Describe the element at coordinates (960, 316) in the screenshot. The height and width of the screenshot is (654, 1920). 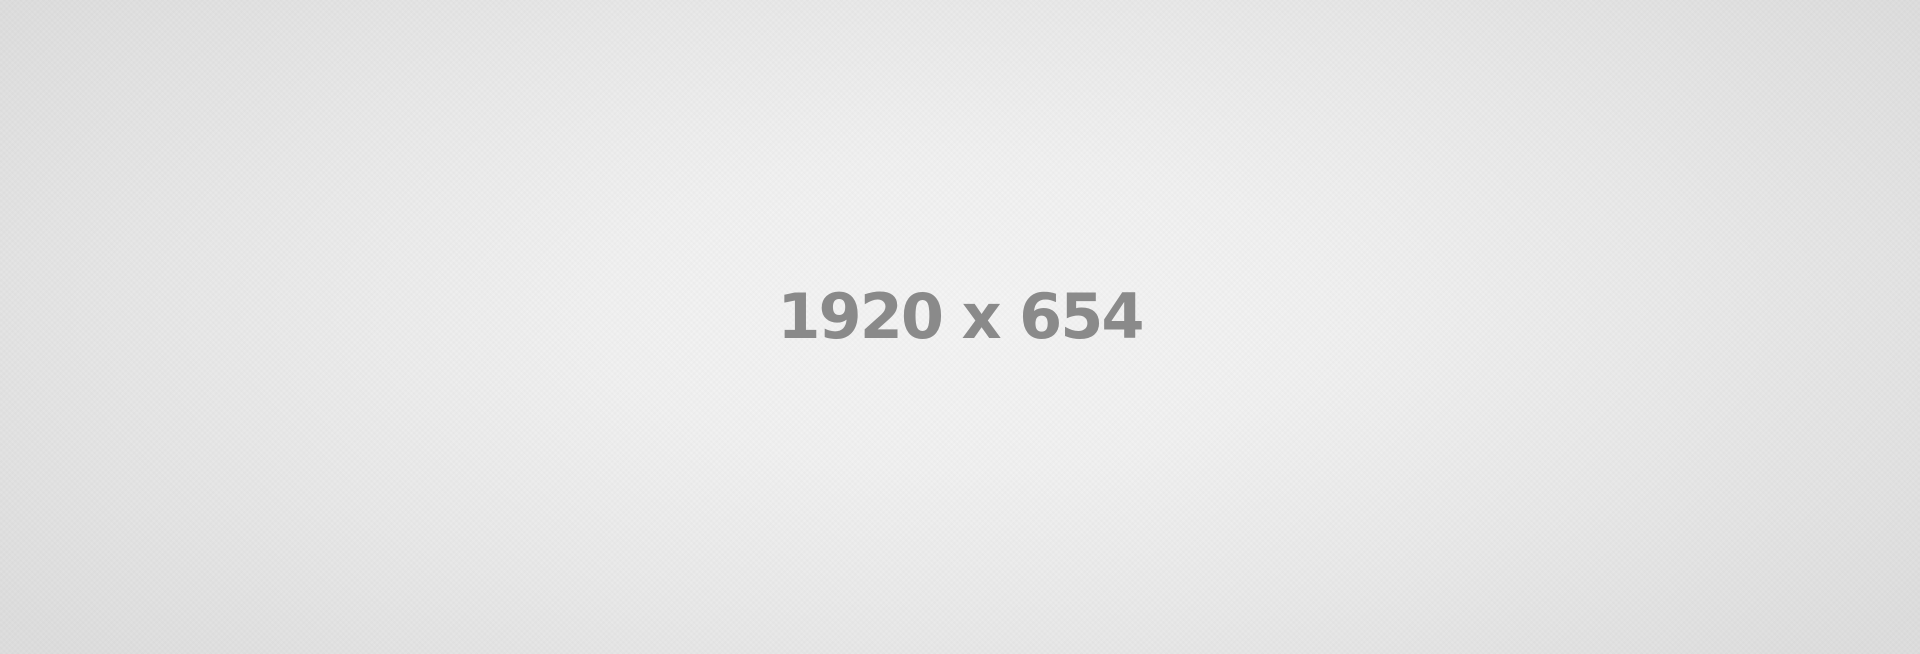
I see `placeholder-dimensions-label: 1920 x 654` at that location.